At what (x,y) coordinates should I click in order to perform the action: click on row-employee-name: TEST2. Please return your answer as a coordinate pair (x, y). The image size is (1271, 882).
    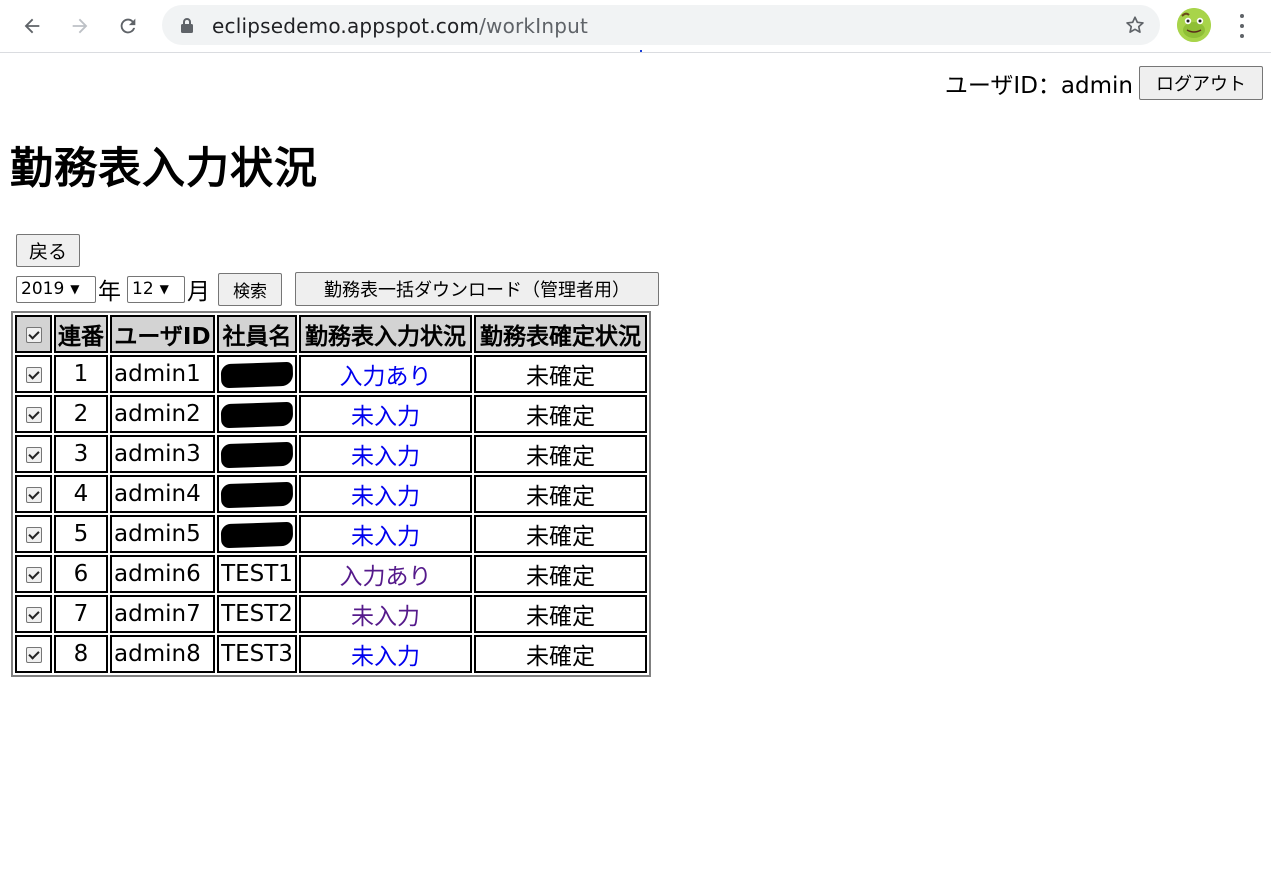
    Looking at the image, I should click on (257, 614).